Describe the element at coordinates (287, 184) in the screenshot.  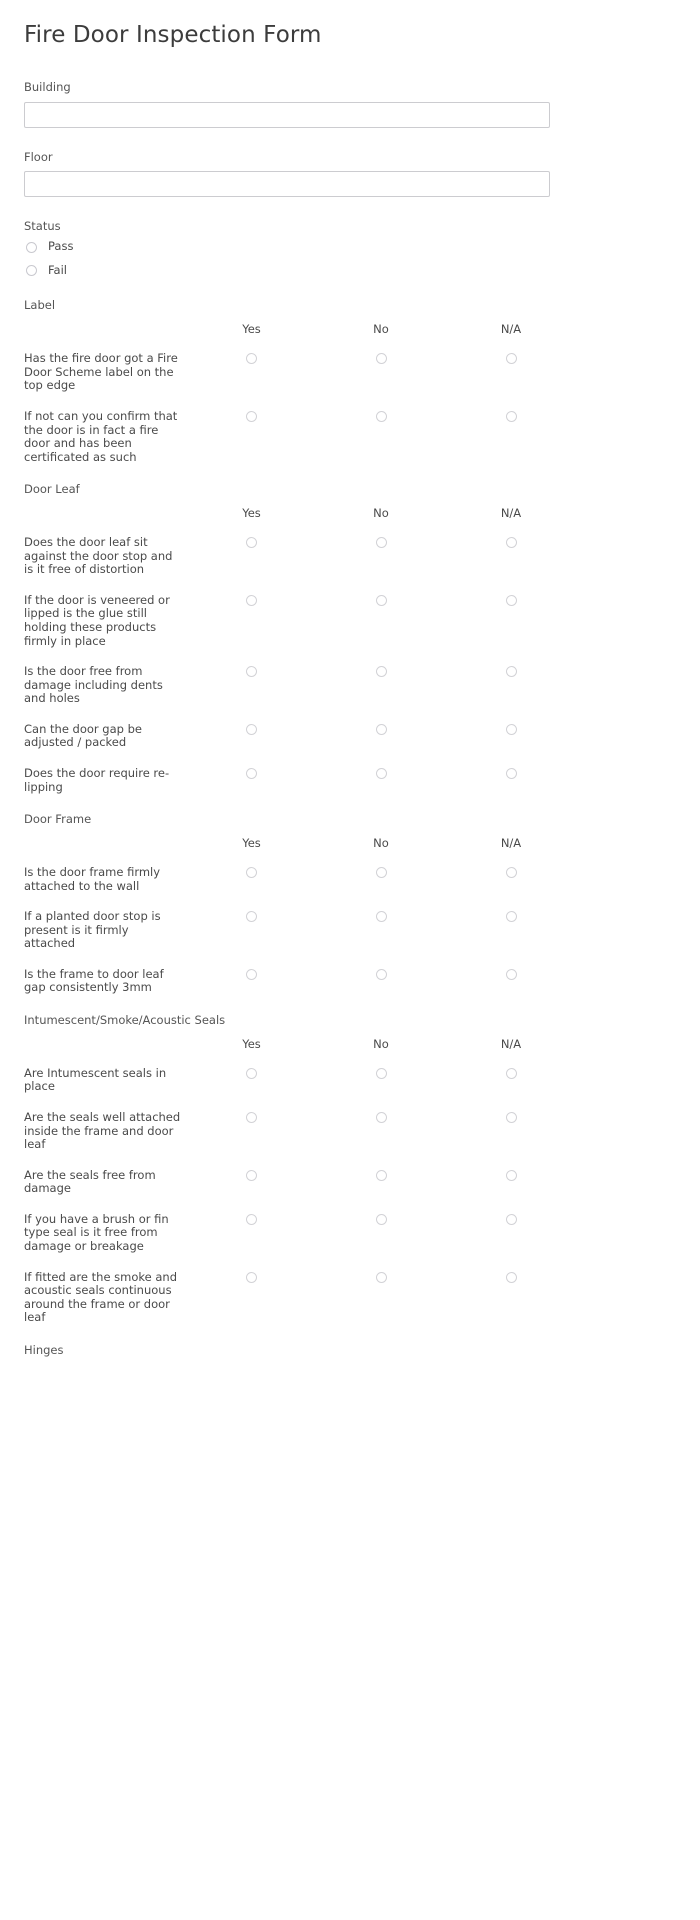
I see `floor-input` at that location.